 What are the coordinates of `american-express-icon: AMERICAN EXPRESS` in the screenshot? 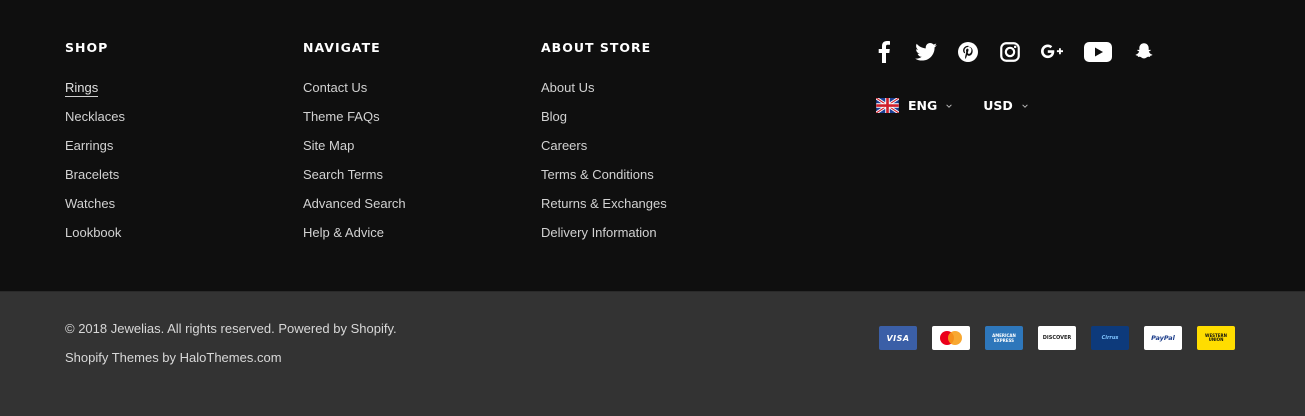 It's located at (1004, 338).